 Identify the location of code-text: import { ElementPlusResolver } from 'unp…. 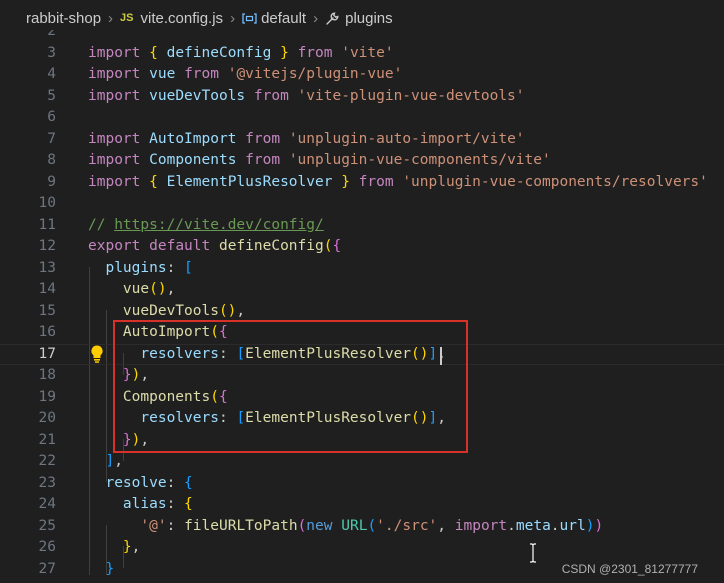
(398, 183).